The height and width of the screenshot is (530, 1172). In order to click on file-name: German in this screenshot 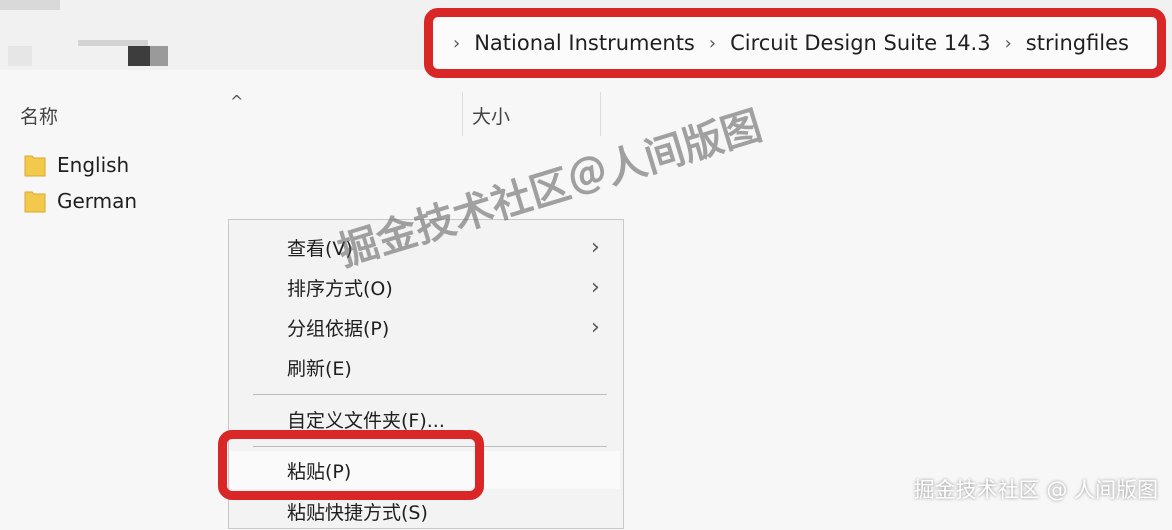, I will do `click(97, 201)`.